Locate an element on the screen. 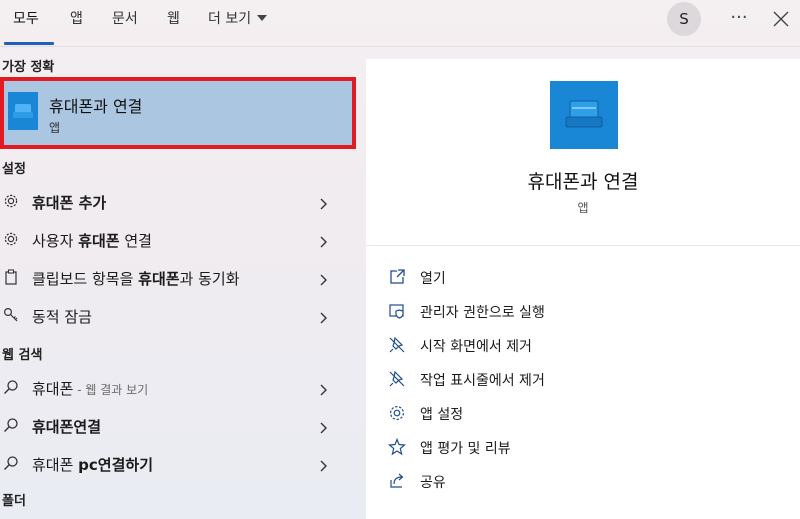 This screenshot has height=519, width=800. app-name: 휴대폰과 연결 is located at coordinates (583, 182).